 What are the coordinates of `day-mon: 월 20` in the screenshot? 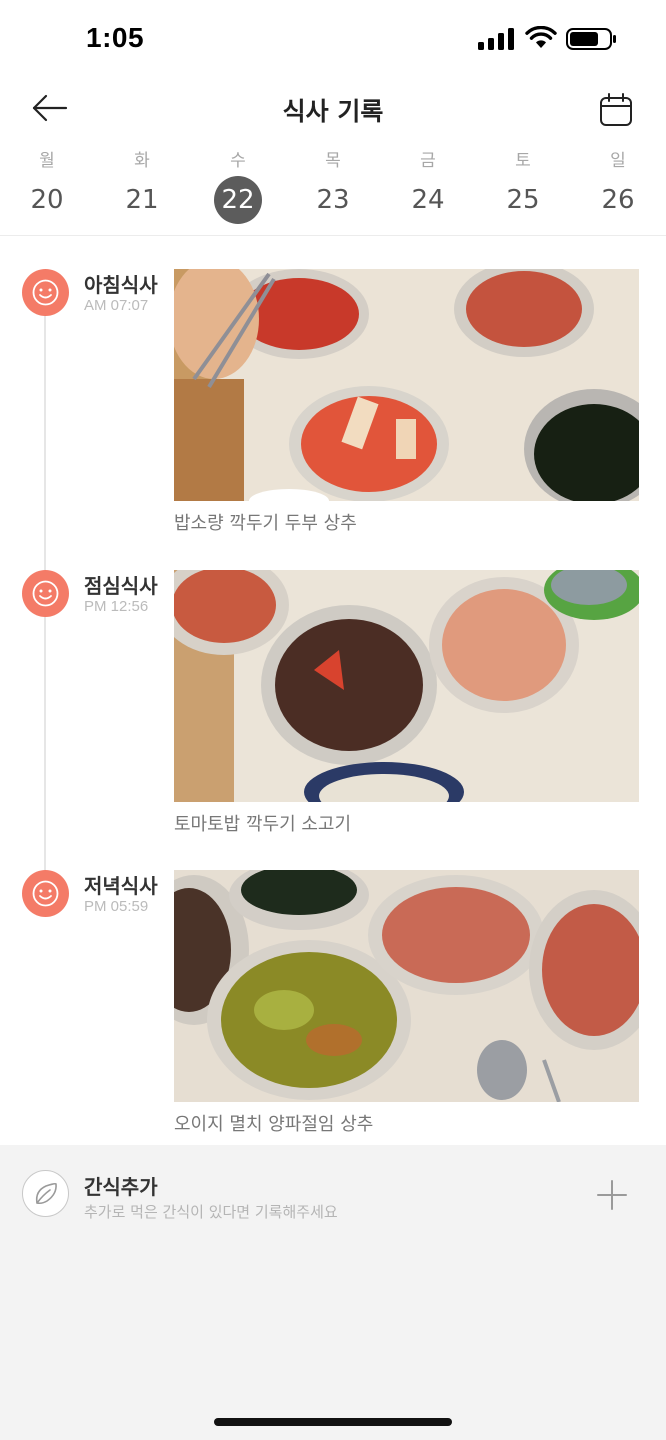 It's located at (47, 186).